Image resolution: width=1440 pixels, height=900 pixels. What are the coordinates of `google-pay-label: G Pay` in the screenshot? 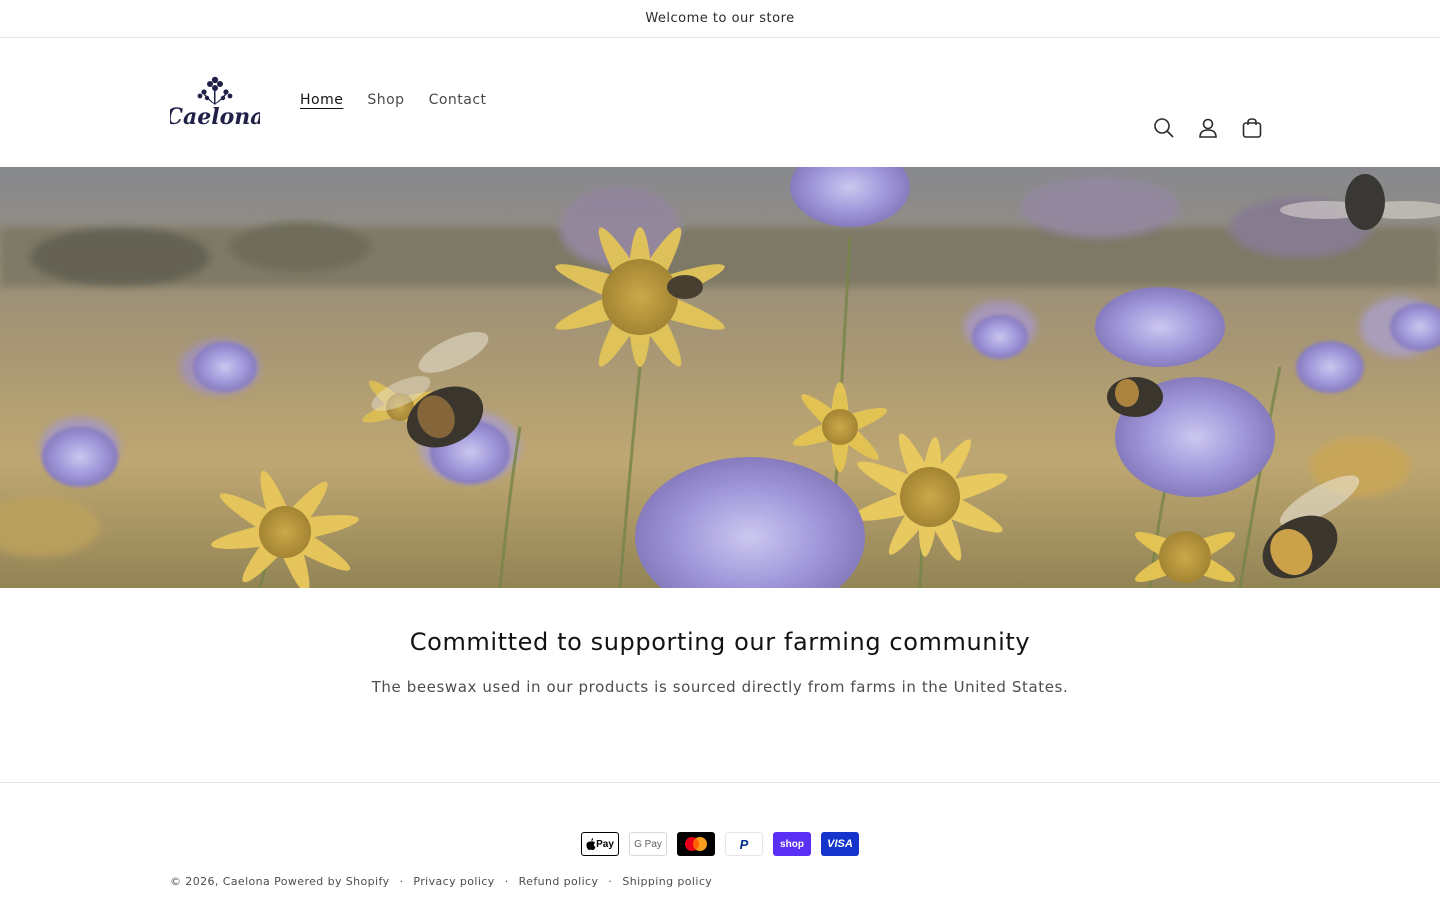 It's located at (648, 844).